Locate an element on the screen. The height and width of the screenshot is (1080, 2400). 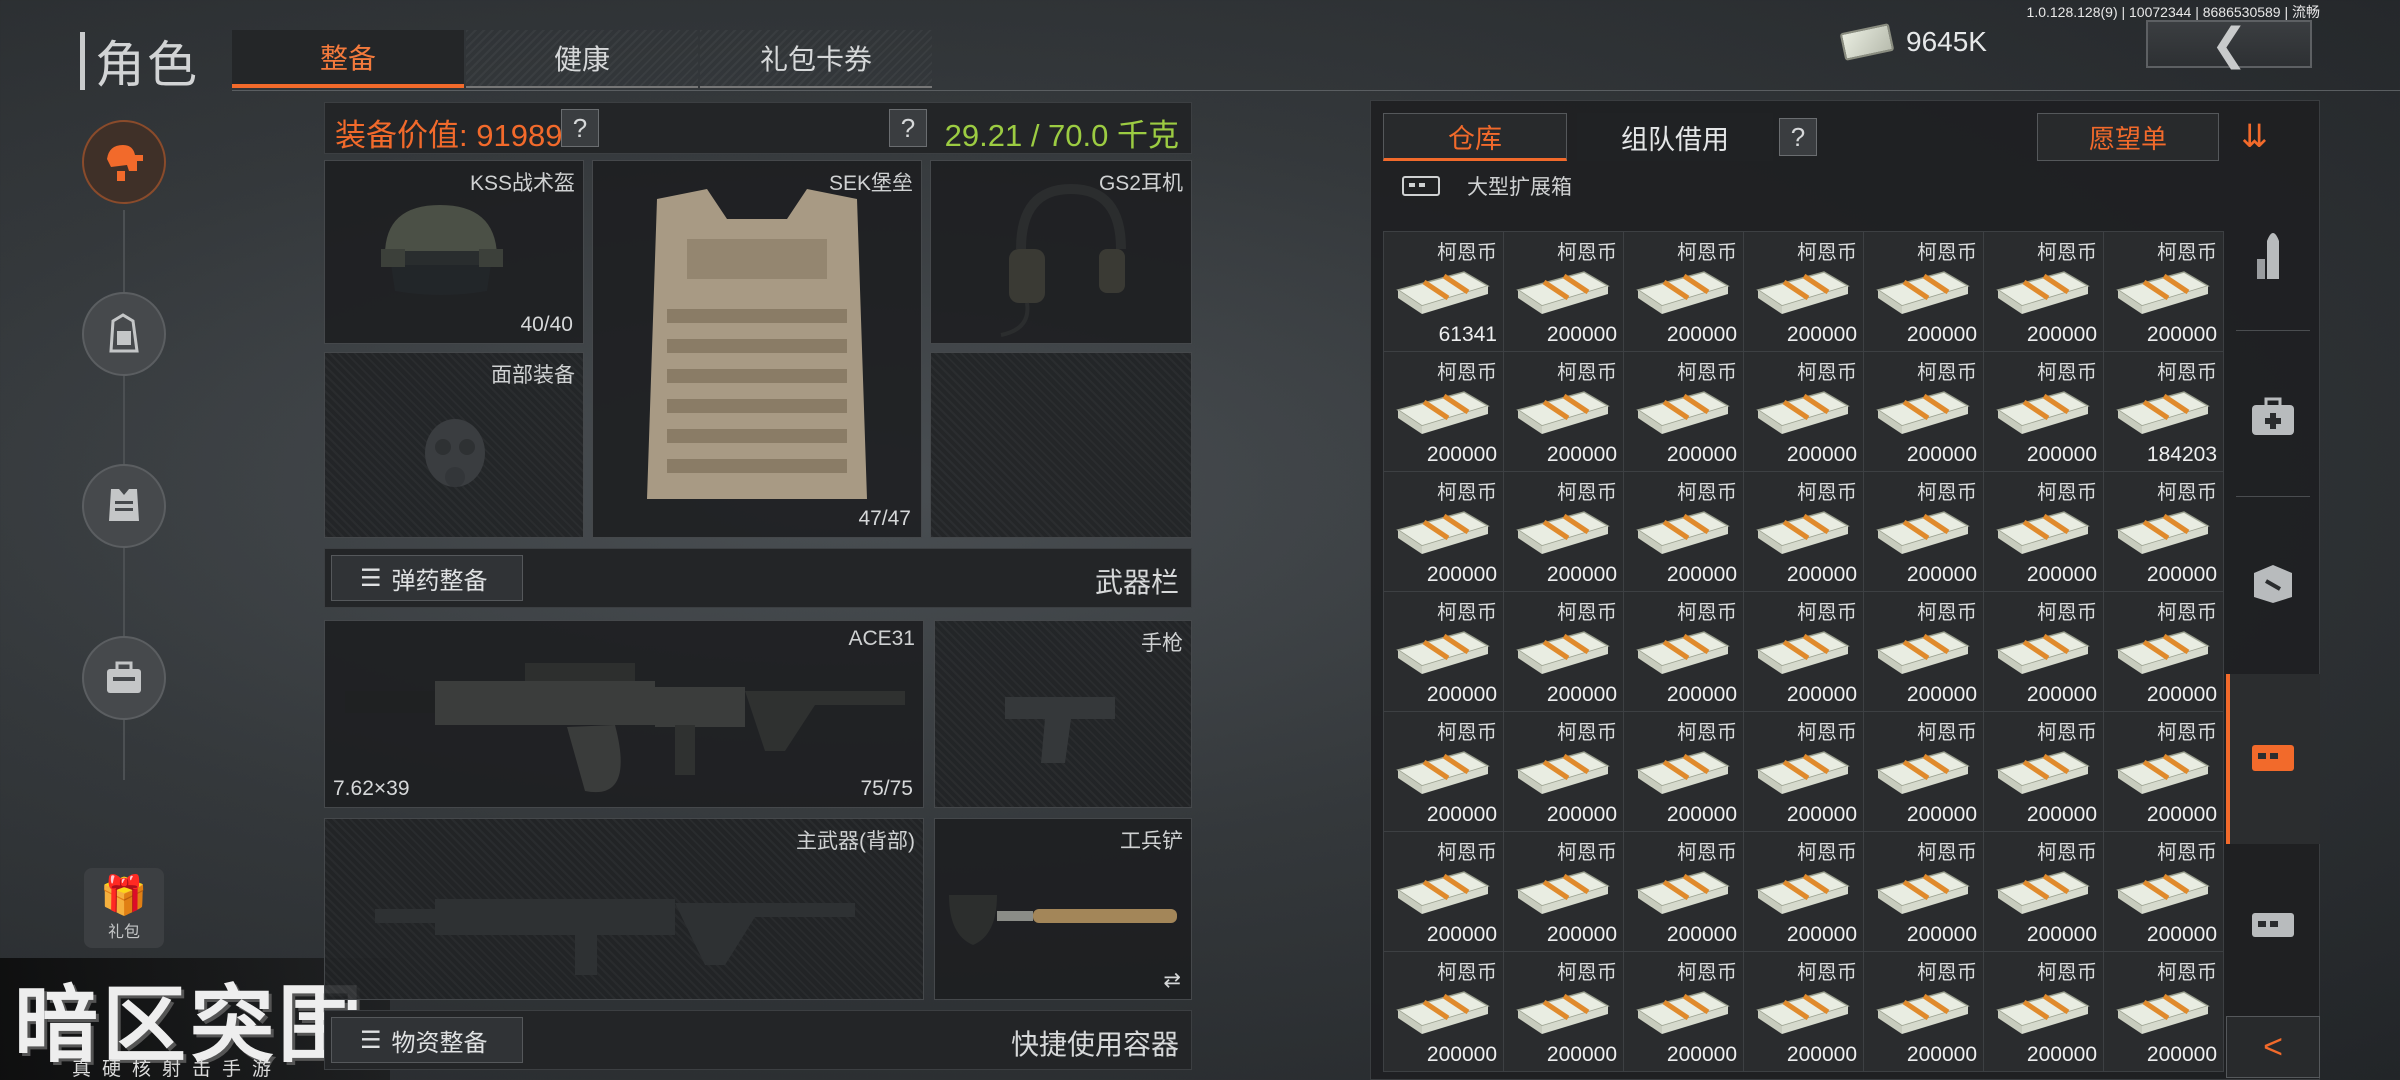
storage-chest-icon is located at coordinates (2273, 757).